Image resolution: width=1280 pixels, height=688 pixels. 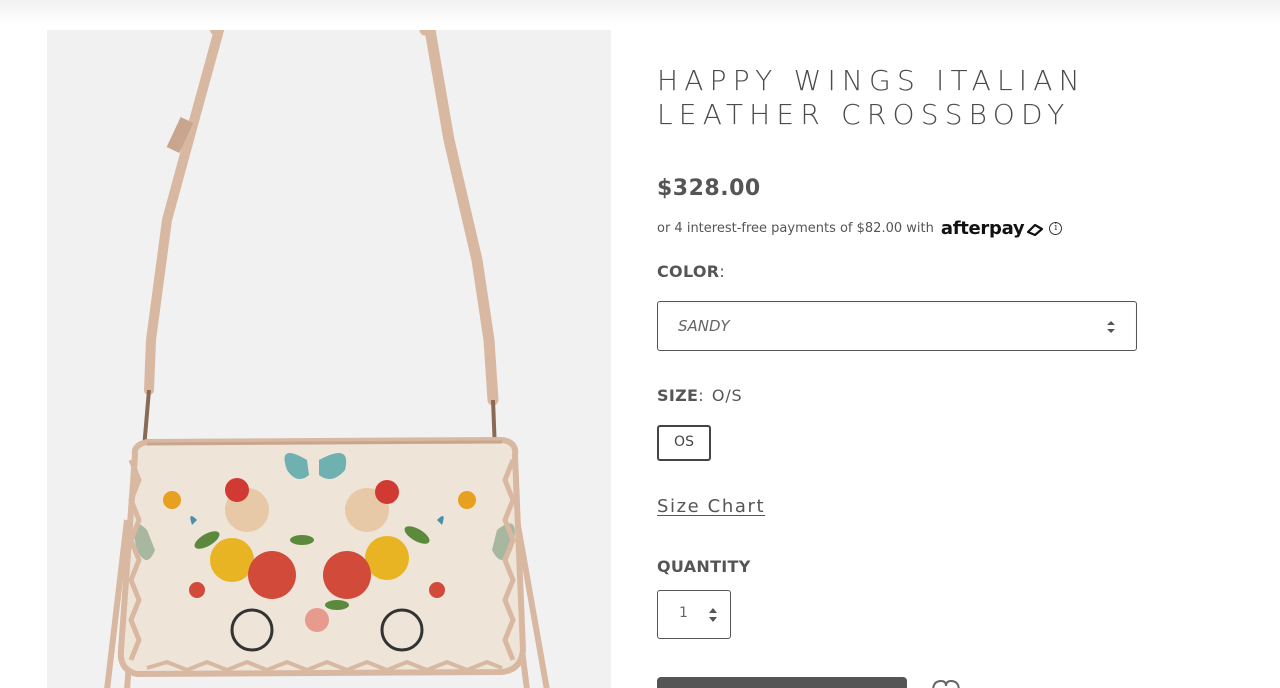 What do you see at coordinates (727, 395) in the screenshot?
I see `size-selected-value: O/S` at bounding box center [727, 395].